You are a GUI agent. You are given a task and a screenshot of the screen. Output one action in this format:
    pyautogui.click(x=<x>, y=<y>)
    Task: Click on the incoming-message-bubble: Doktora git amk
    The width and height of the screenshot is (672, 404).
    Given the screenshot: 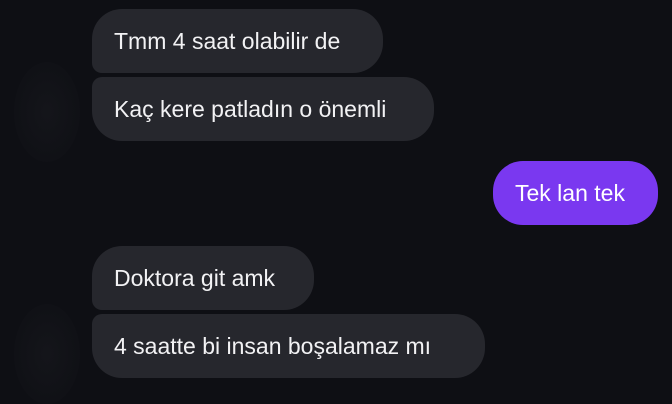 What is the action you would take?
    pyautogui.click(x=203, y=278)
    